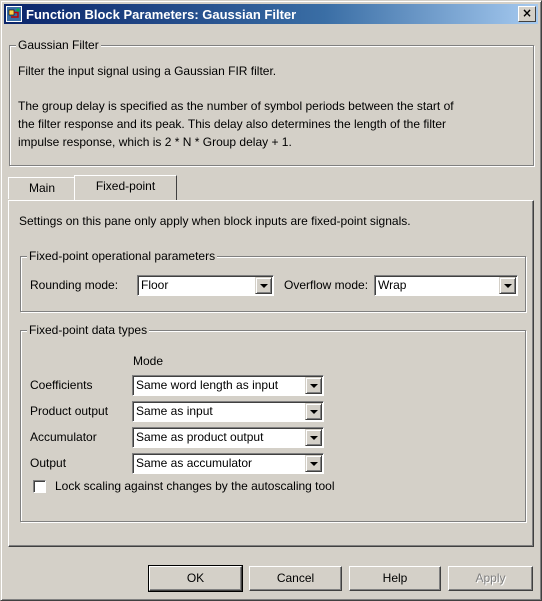 This screenshot has width=542, height=601. I want to click on mode-column-header: Mode, so click(148, 361).